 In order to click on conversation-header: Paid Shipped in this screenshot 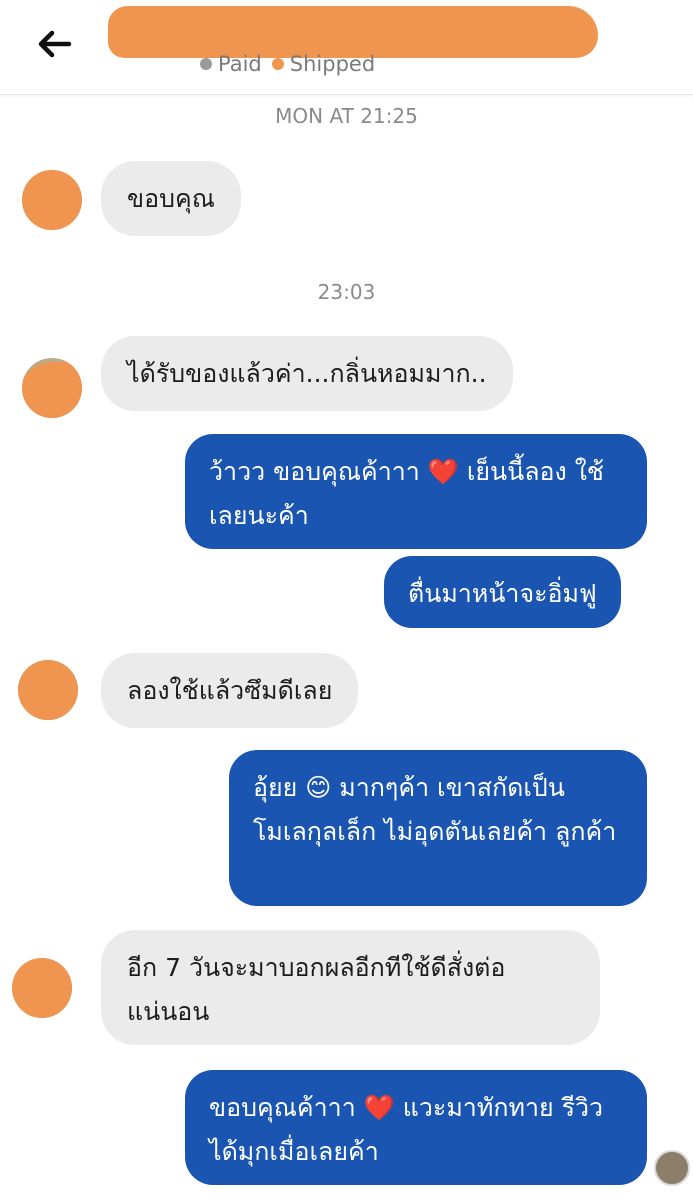, I will do `click(346, 47)`.